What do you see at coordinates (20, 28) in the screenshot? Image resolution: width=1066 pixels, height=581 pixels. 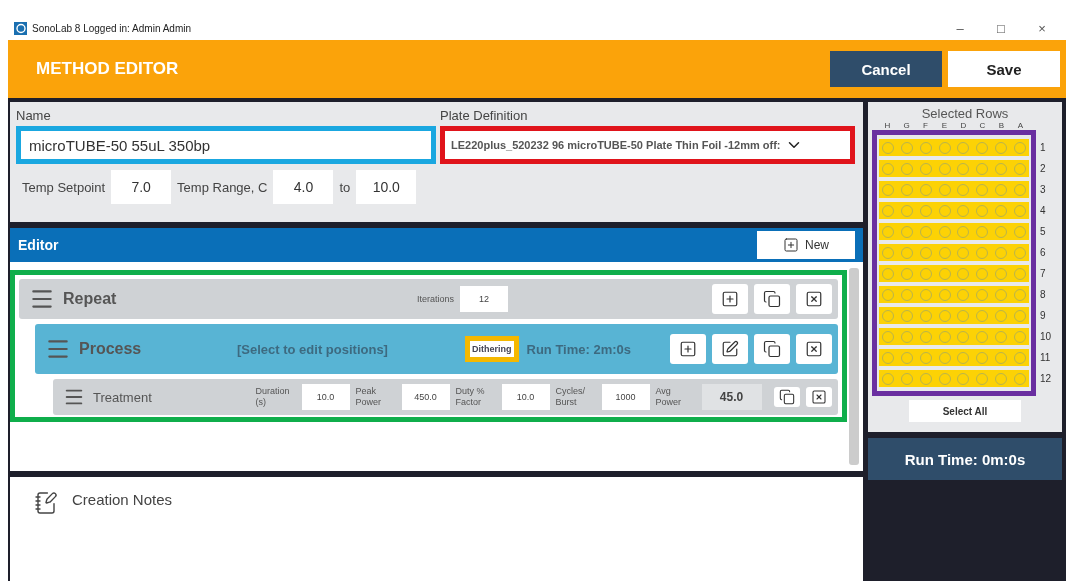 I see `app-logo-icon` at bounding box center [20, 28].